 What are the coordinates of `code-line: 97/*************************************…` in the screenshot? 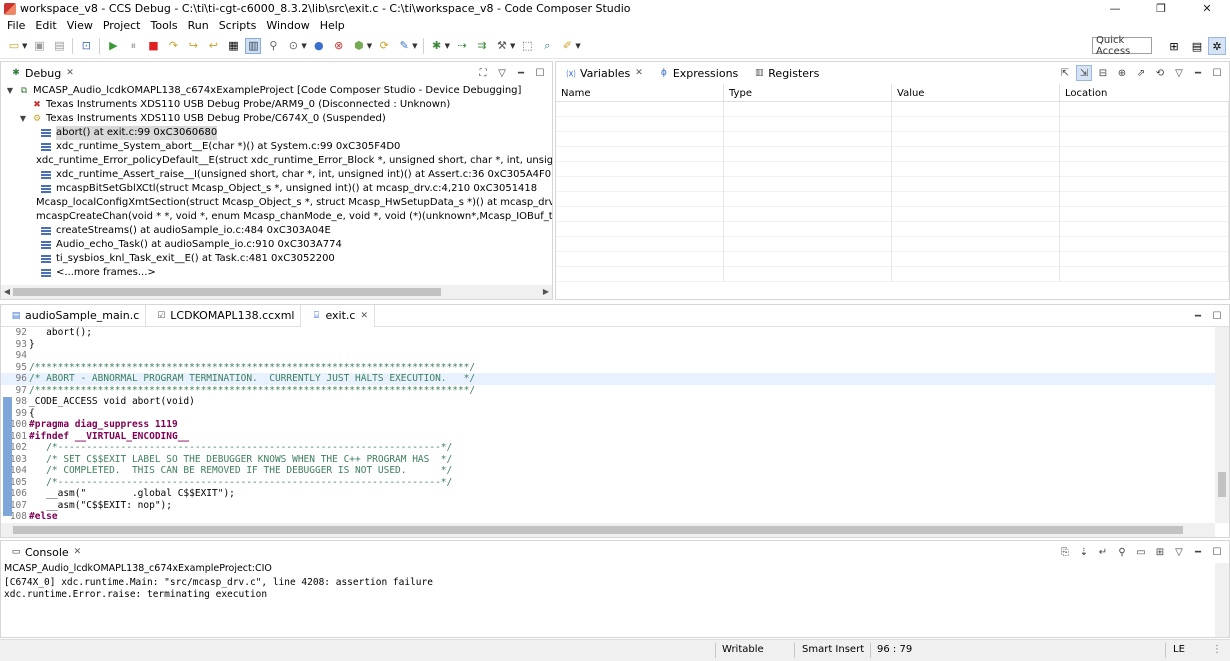 It's located at (615, 391).